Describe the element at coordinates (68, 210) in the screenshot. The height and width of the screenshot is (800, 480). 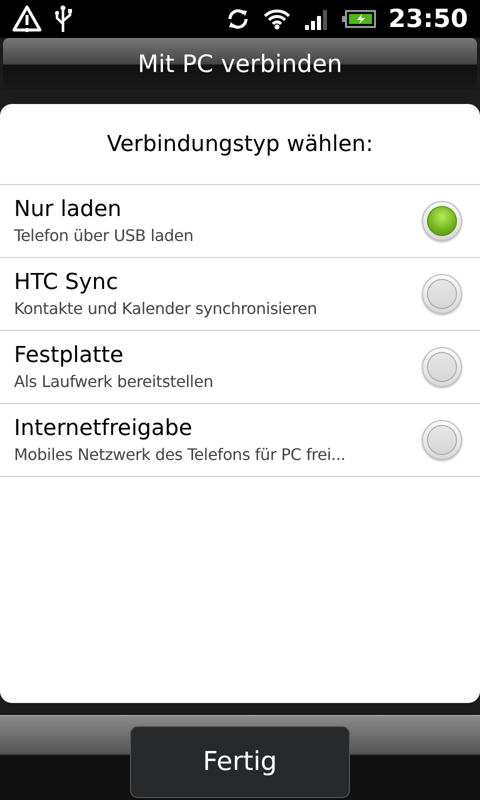
I see `option-label: Nur laden` at that location.